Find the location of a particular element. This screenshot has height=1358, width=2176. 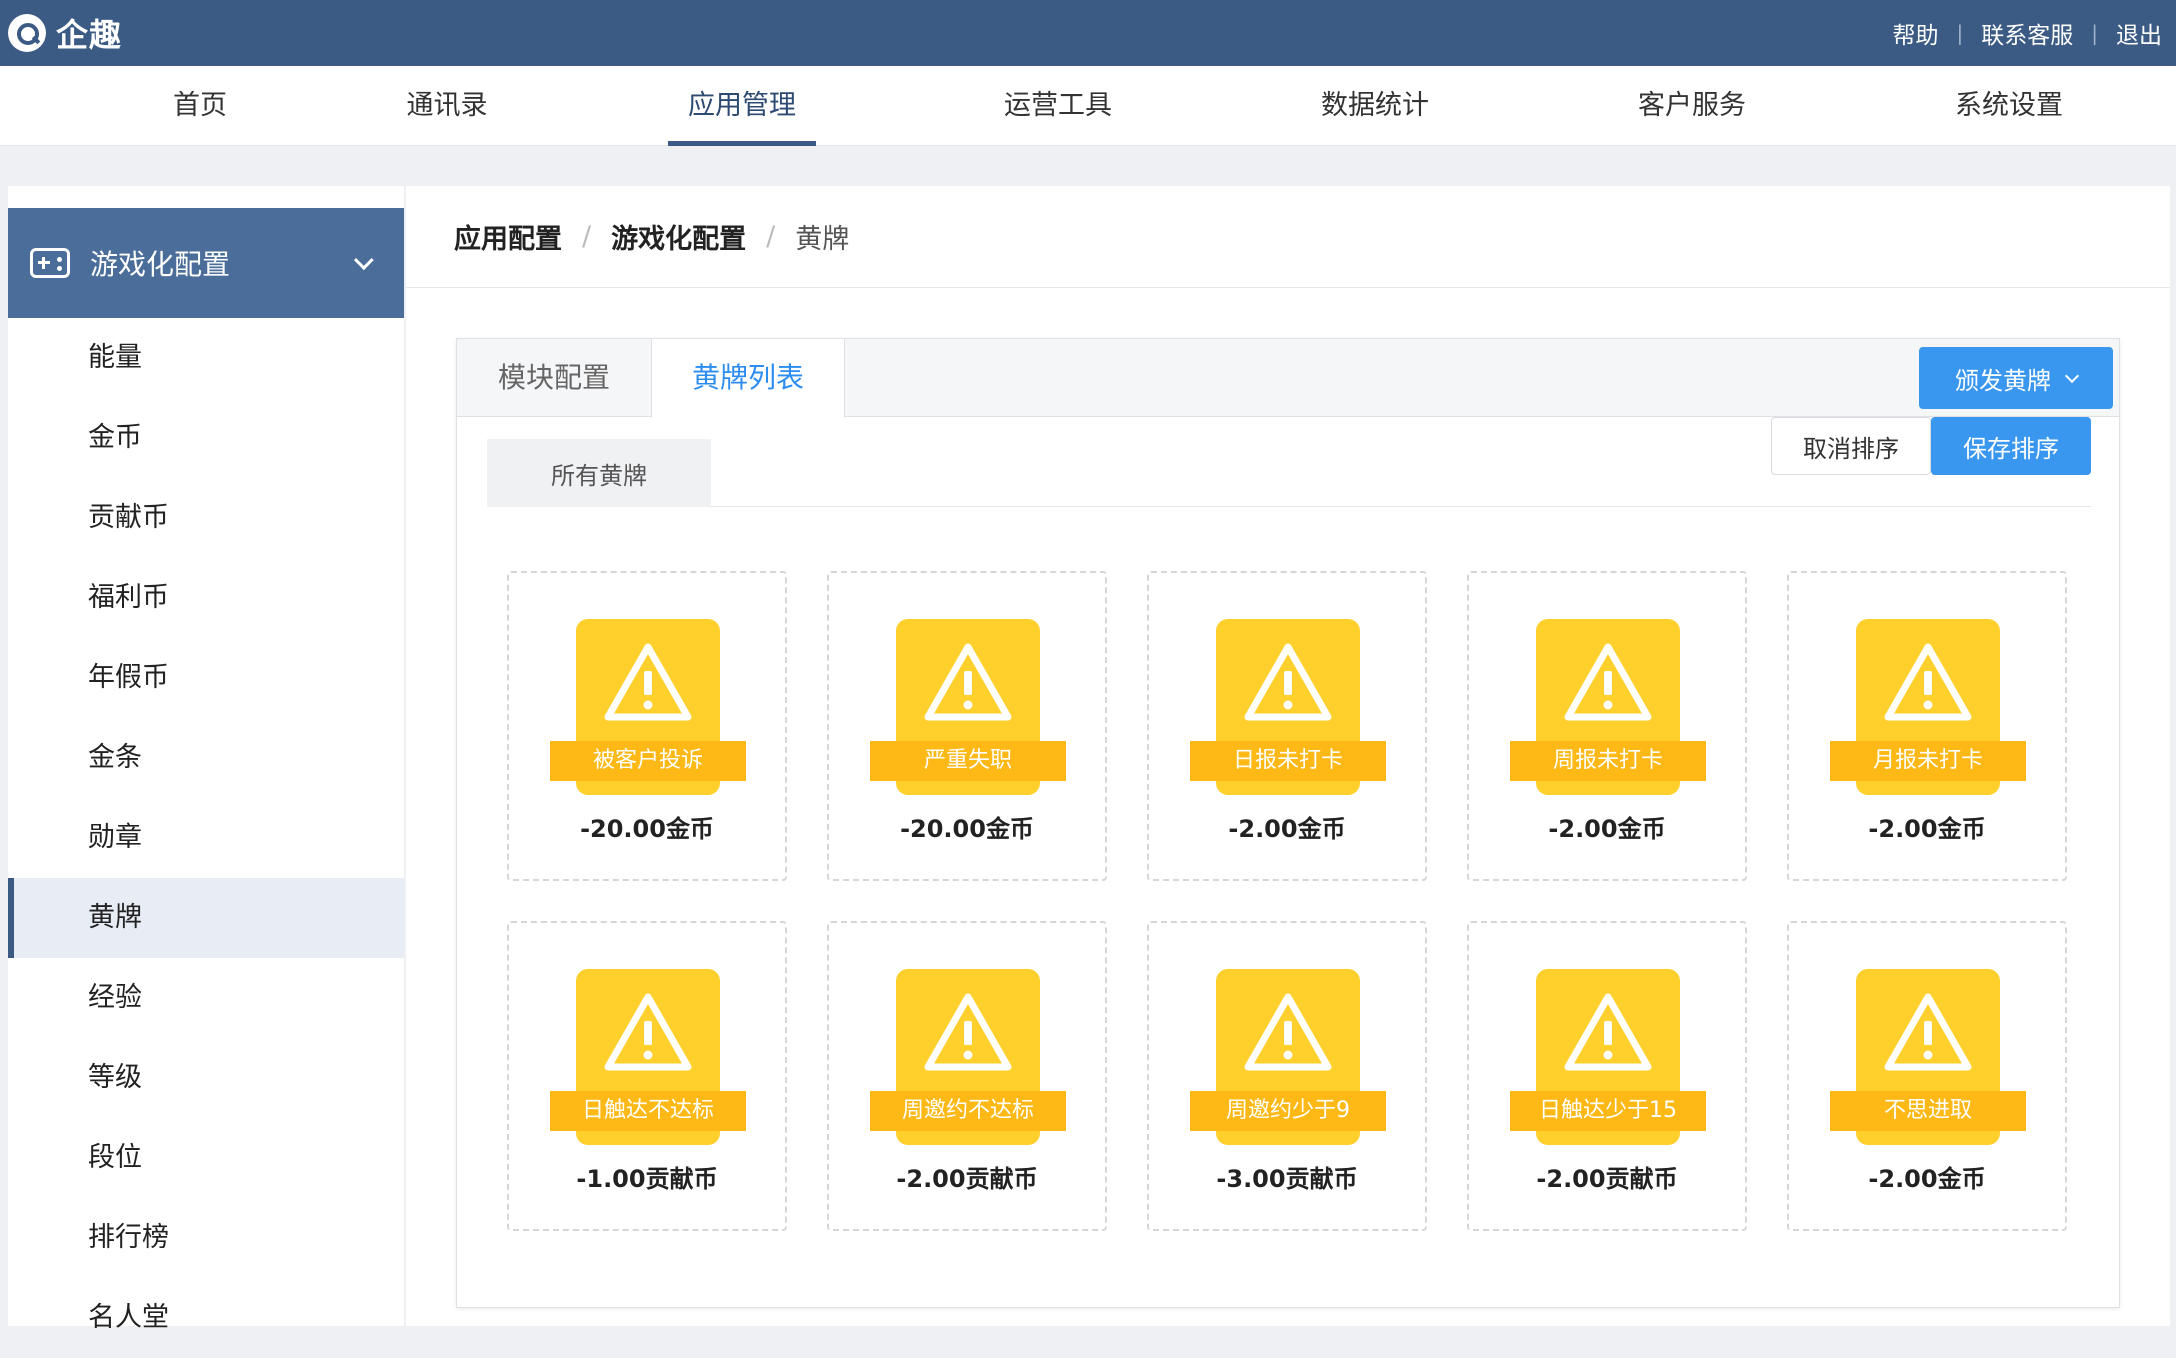

sidebar-section-header: 游戏化配置 is located at coordinates (206, 263).